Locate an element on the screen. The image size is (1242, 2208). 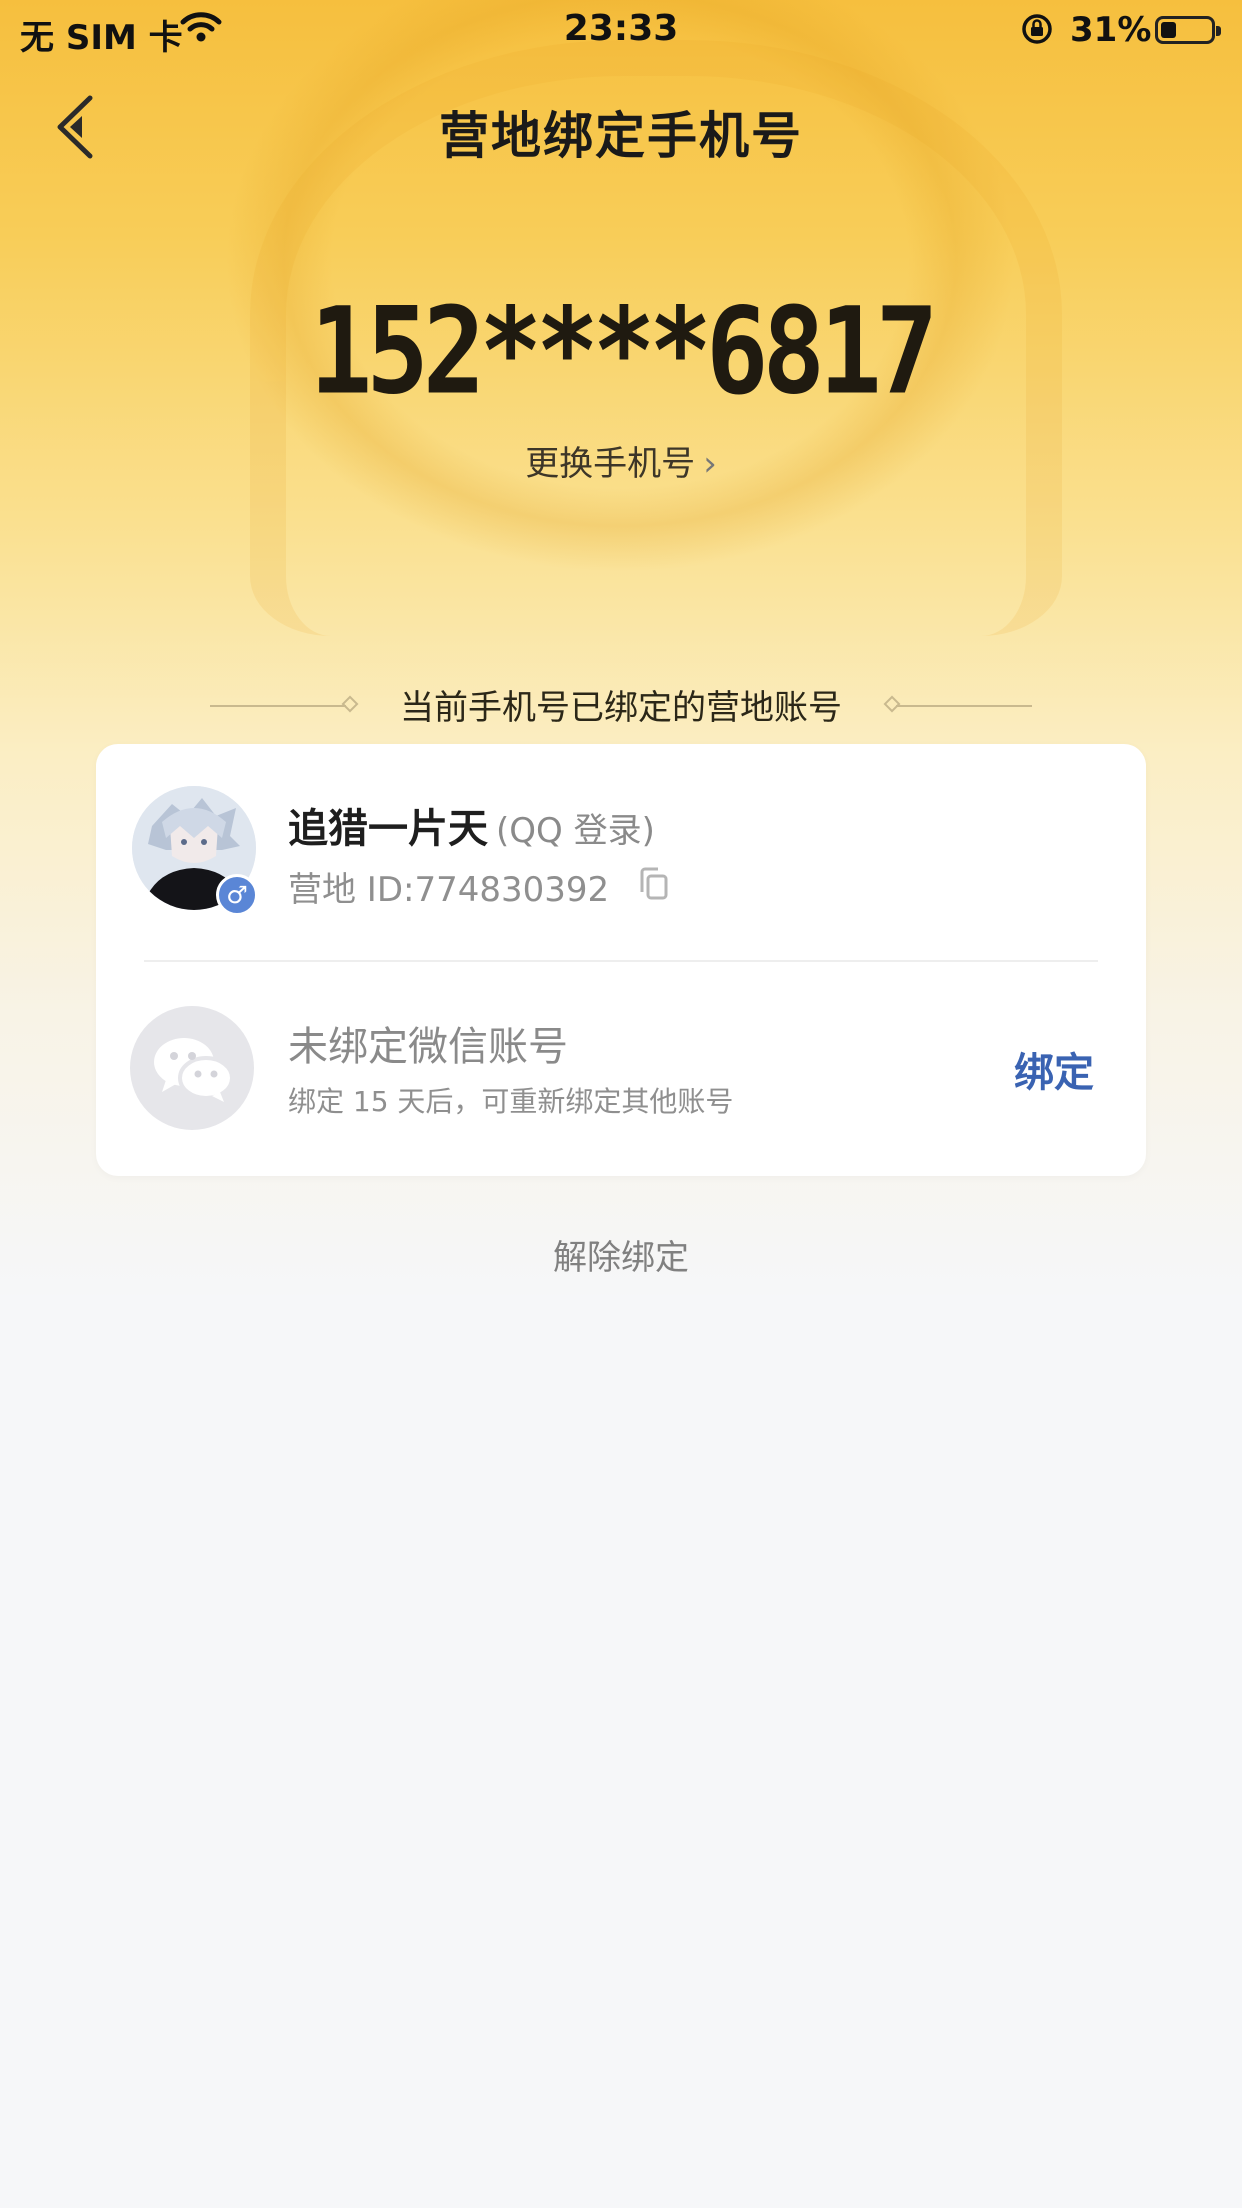
gender-badge: ♂ is located at coordinates (237, 895).